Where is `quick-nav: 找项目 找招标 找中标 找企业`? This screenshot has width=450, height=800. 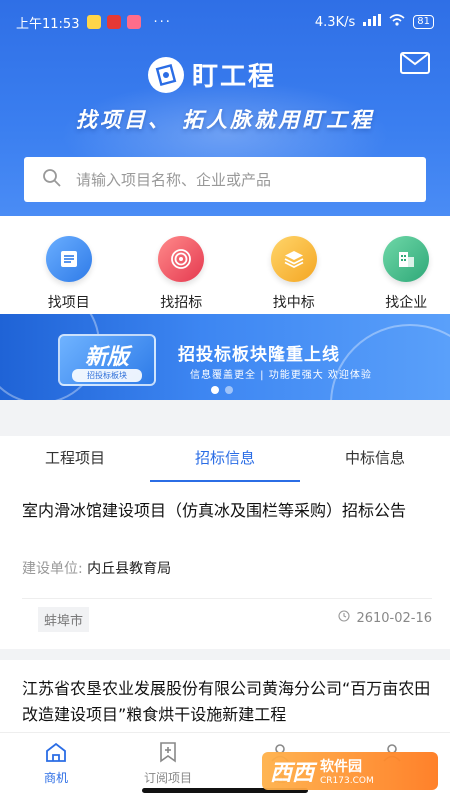 quick-nav: 找项目 找招标 找中标 找企业 is located at coordinates (225, 265).